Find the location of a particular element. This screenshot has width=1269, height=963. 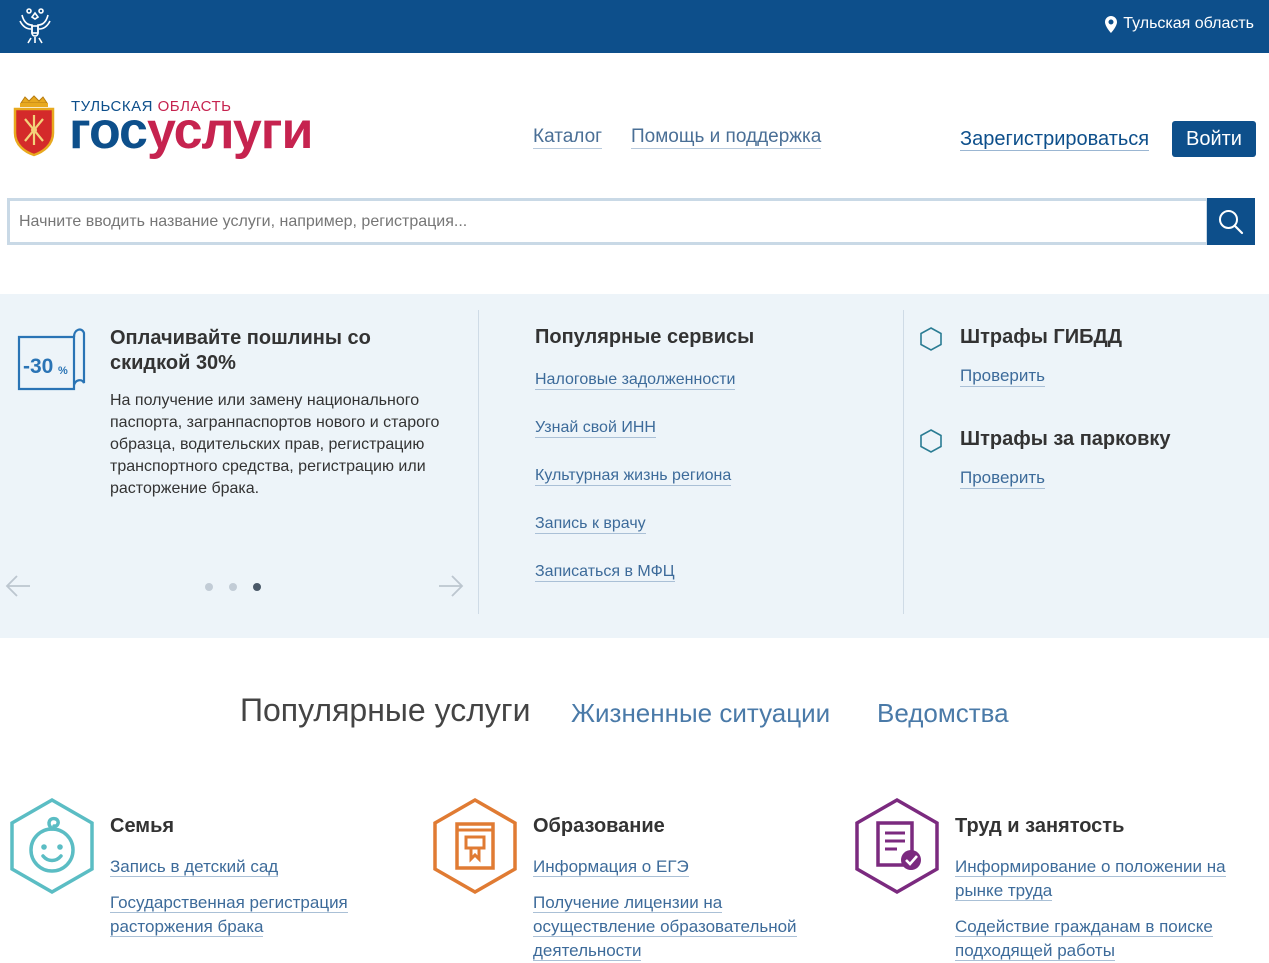

search-icon is located at coordinates (1231, 221).